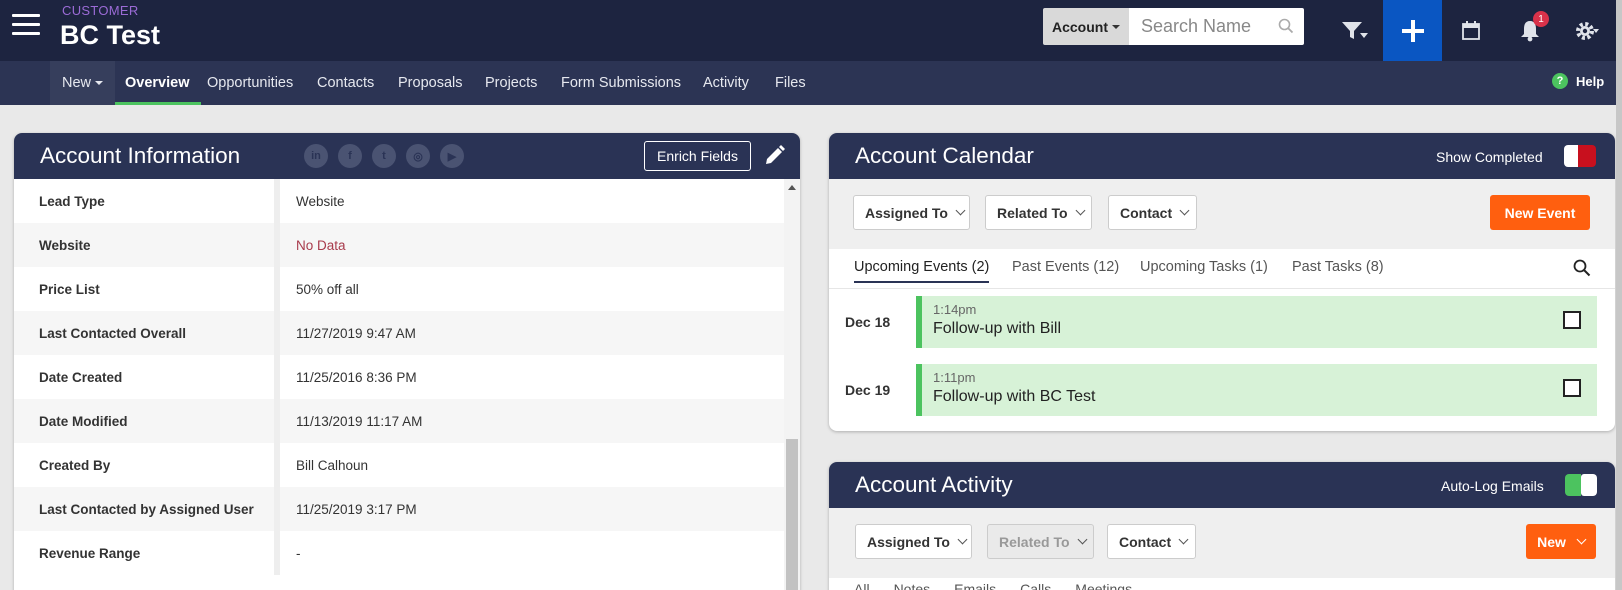 The image size is (1622, 590). I want to click on account-calendar-header: Account Calendar Show Completed, so click(1222, 156).